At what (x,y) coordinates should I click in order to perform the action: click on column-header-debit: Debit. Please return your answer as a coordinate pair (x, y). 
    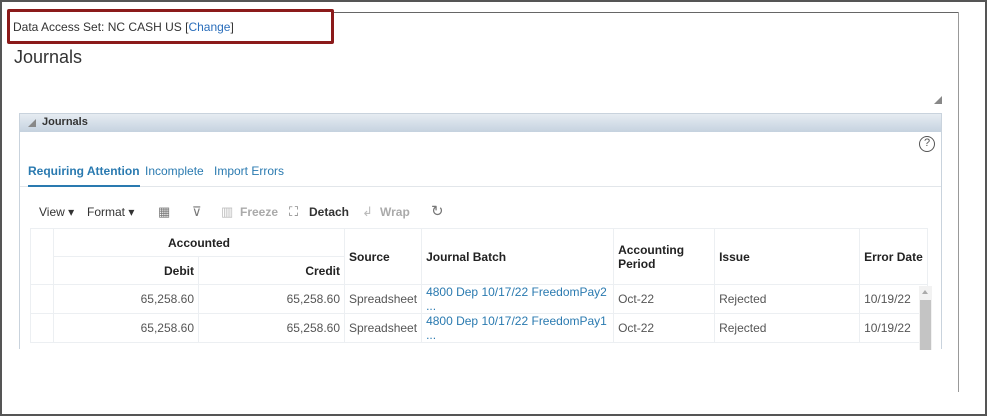
    Looking at the image, I should click on (126, 270).